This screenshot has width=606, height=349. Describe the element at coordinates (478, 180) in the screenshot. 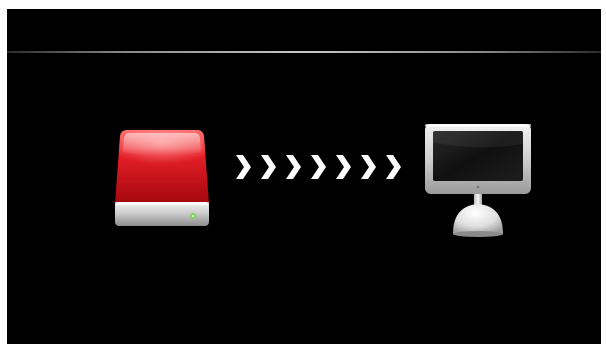

I see `imac-monitor-icon` at that location.